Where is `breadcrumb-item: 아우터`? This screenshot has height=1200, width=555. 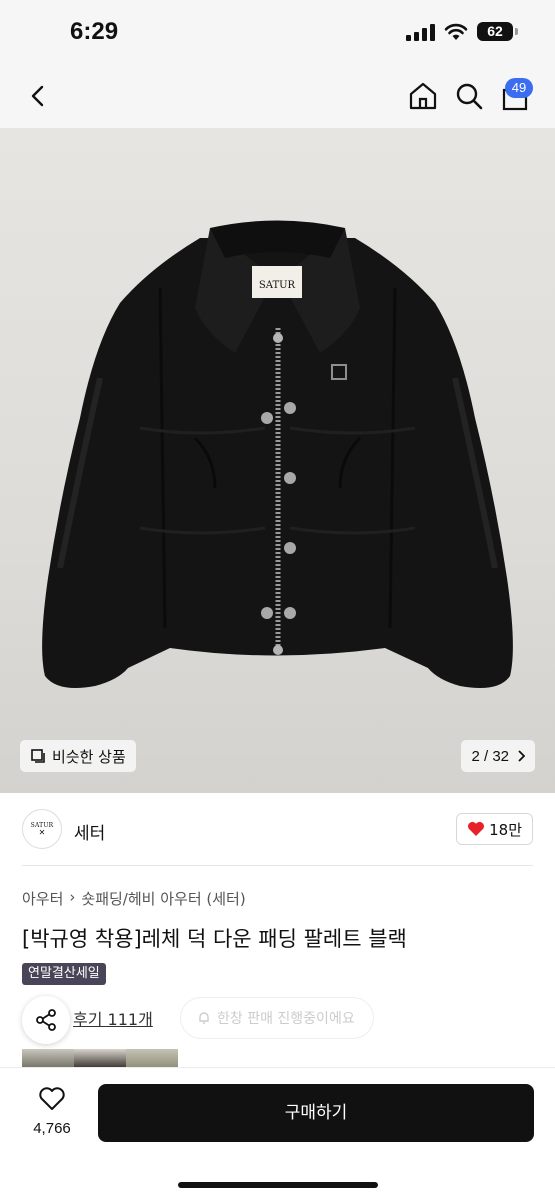
breadcrumb-item: 아우터 is located at coordinates (42, 898).